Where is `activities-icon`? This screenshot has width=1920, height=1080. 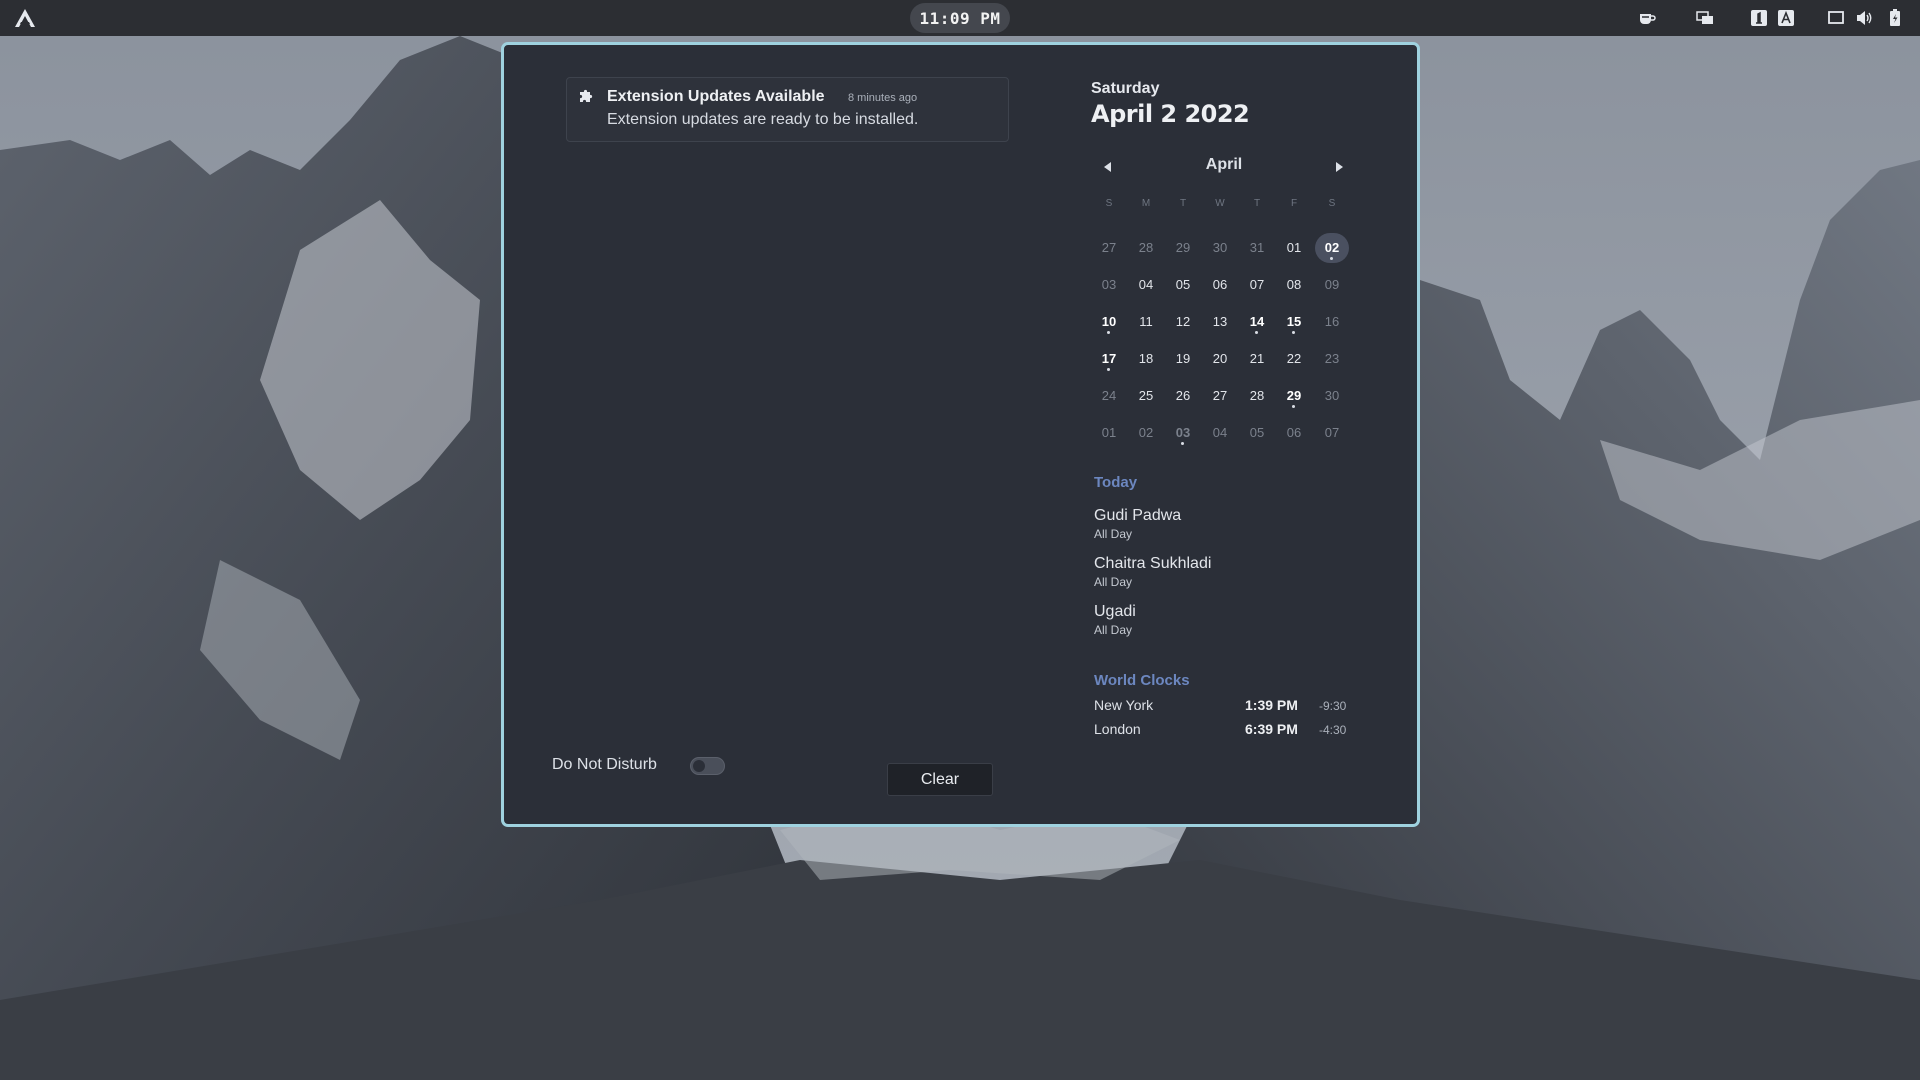
activities-icon is located at coordinates (25, 18).